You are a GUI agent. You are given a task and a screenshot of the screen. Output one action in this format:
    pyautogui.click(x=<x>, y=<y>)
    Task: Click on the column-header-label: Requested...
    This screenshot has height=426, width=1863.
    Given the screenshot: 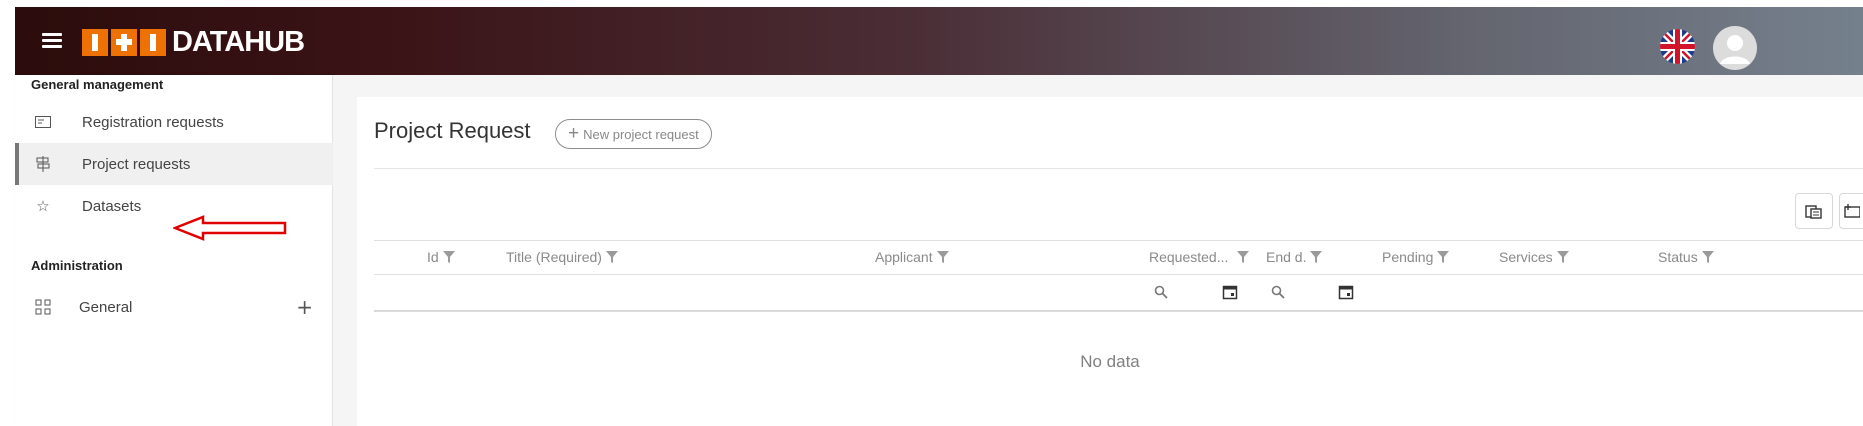 What is the action you would take?
    pyautogui.click(x=1189, y=257)
    